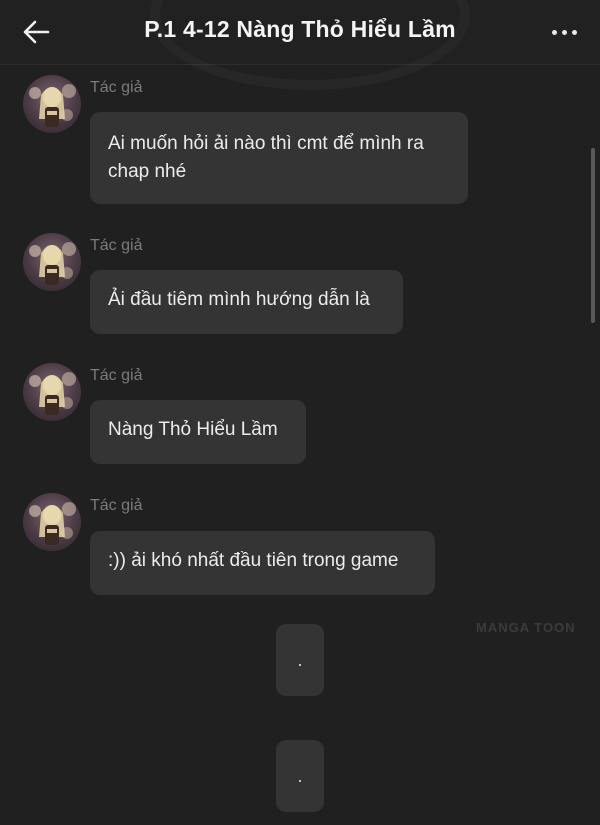 This screenshot has height=825, width=600. Describe the element at coordinates (147, 171) in the screenshot. I see `message-text-line: chap nhé` at that location.